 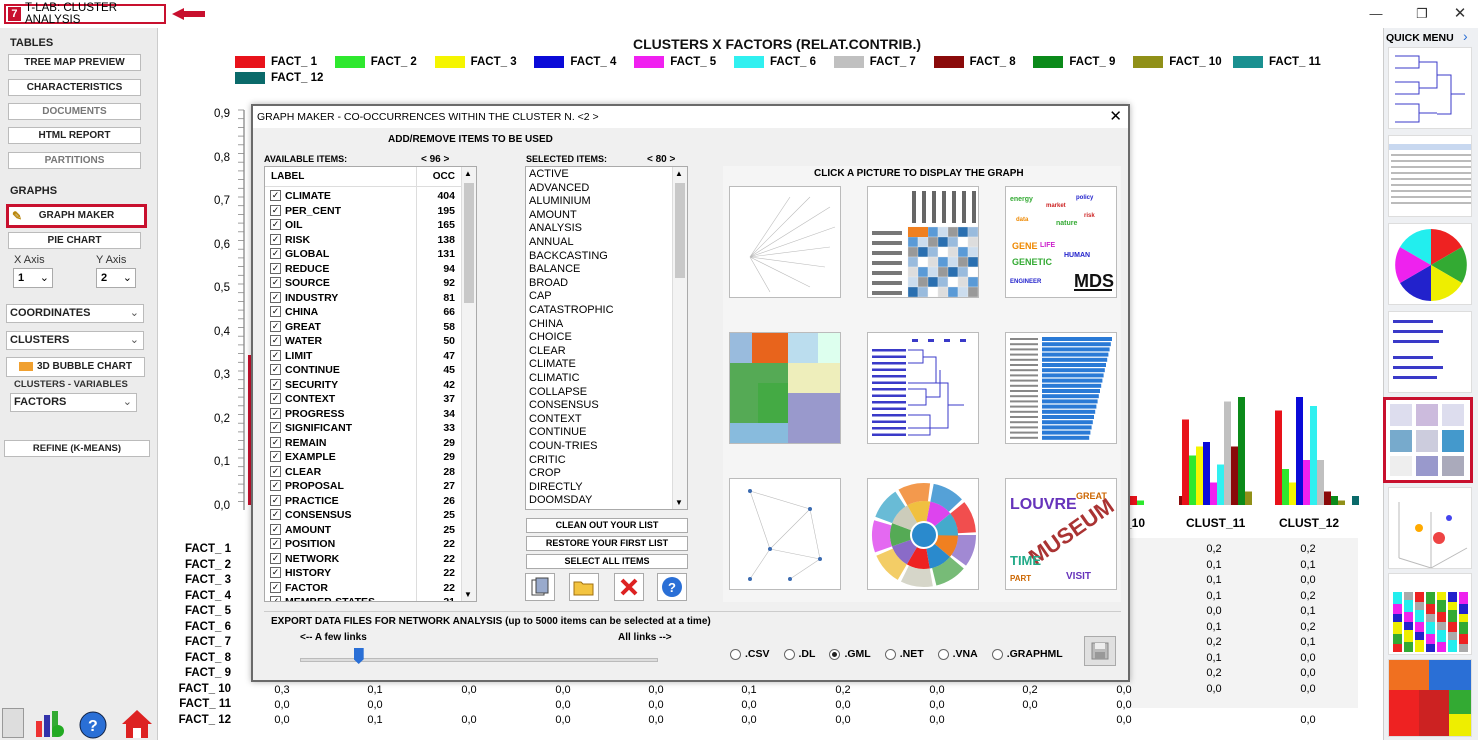 I want to click on available-list-item: ✓ HISTORY 22, so click(x=363, y=573).